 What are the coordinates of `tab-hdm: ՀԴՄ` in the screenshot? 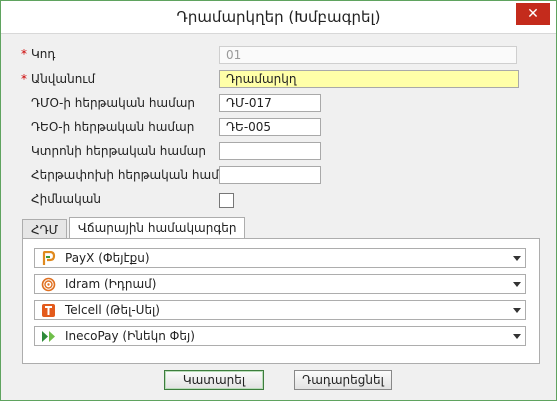 It's located at (45, 229).